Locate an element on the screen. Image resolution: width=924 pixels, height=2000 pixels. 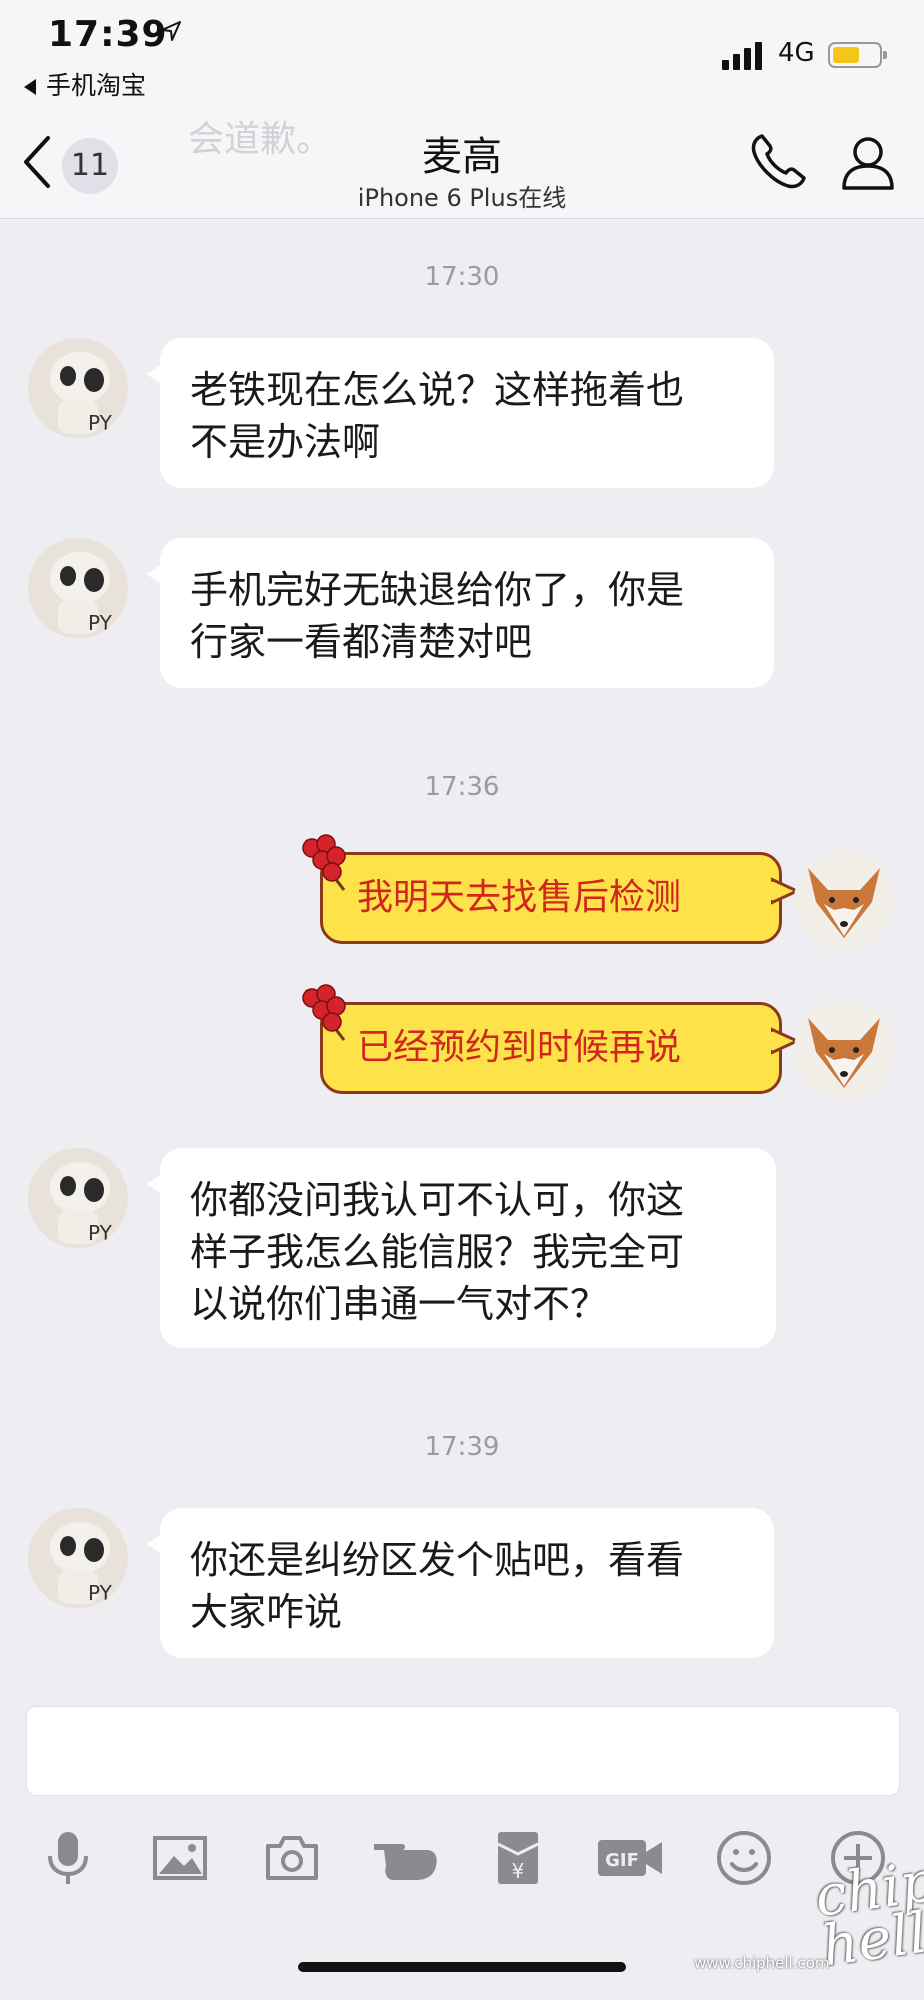
message-text-line: 不是办法啊 is located at coordinates (285, 442).